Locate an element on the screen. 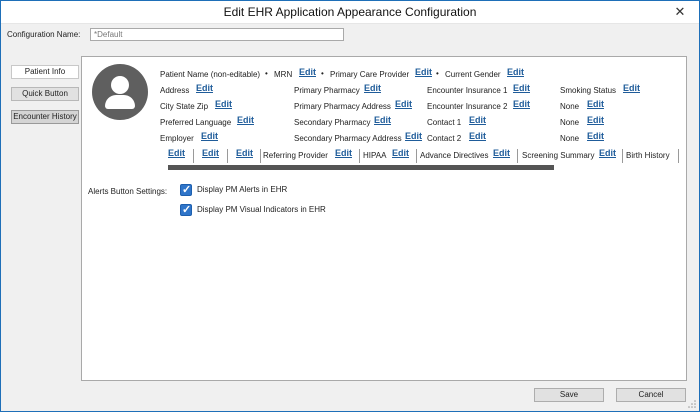  edit-screening-summary-link: Edit is located at coordinates (607, 153).